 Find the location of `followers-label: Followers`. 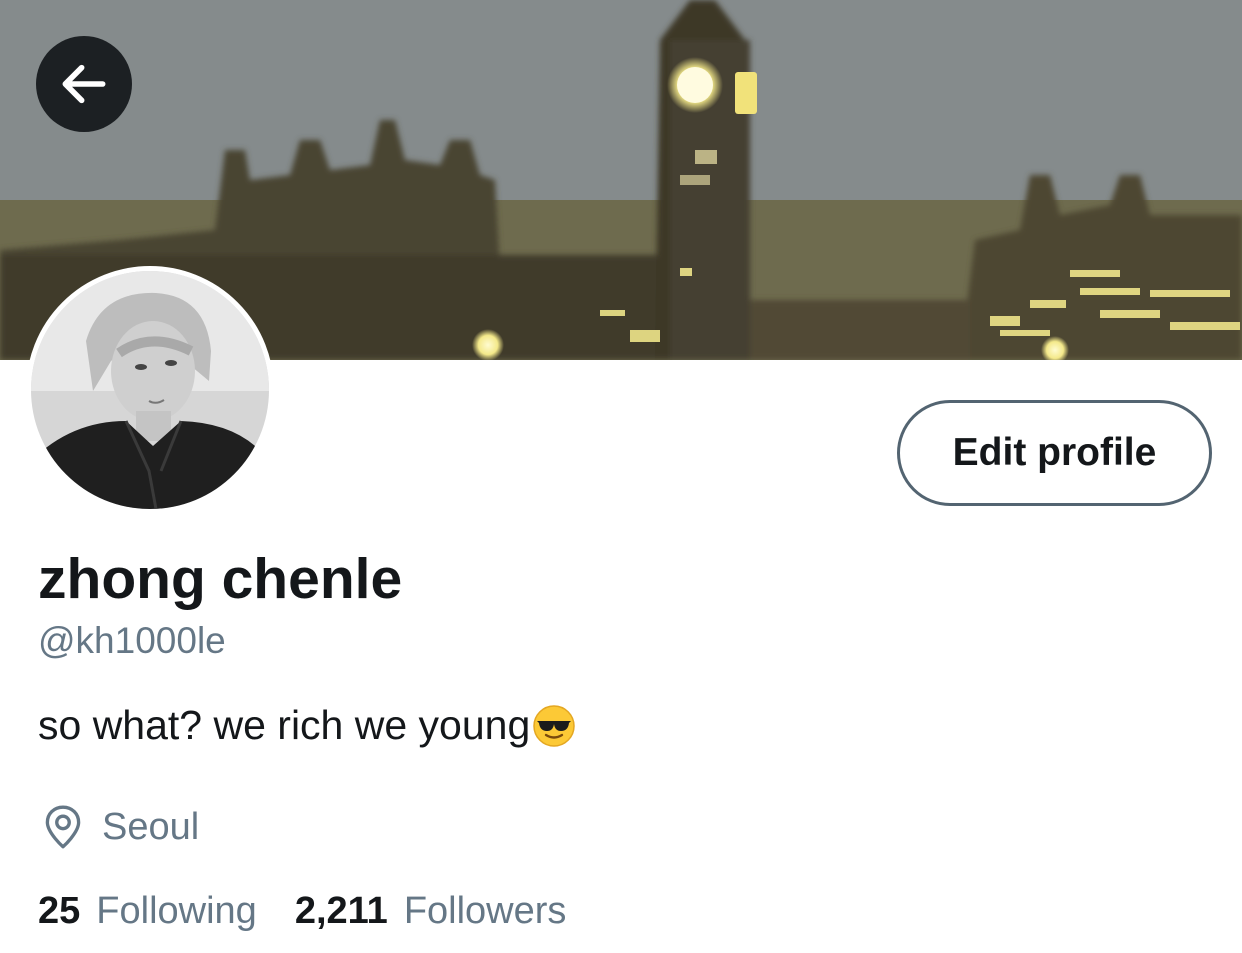

followers-label: Followers is located at coordinates (485, 911).